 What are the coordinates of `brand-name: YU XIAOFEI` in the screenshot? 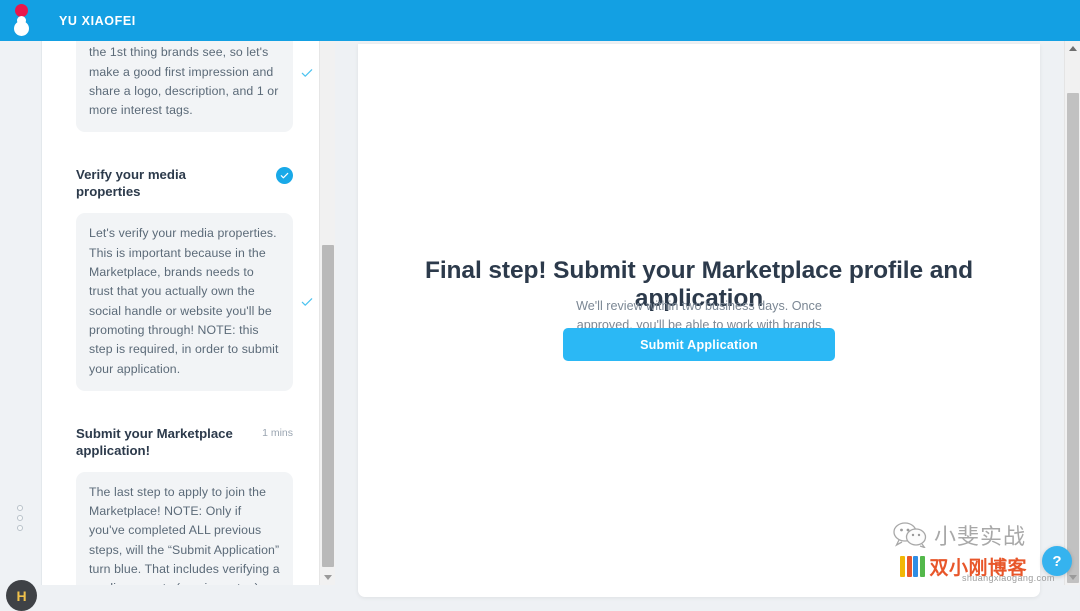 It's located at (97, 20).